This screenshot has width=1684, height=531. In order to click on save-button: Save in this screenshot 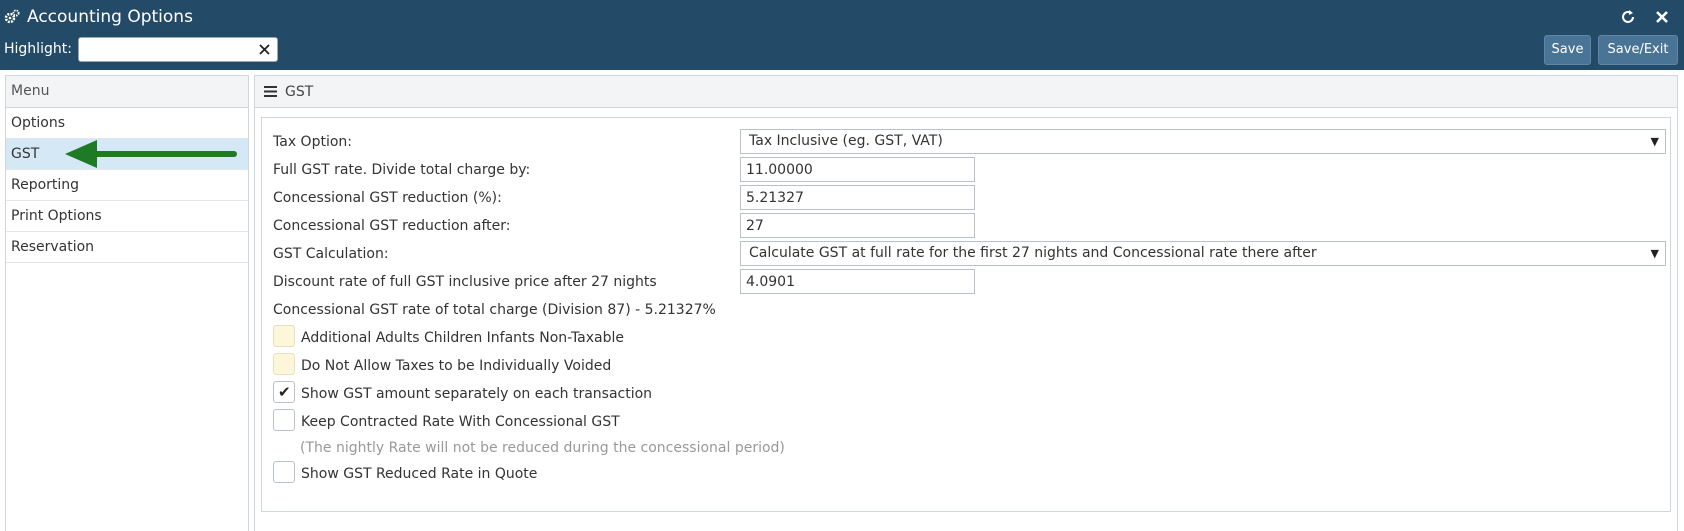, I will do `click(1567, 50)`.